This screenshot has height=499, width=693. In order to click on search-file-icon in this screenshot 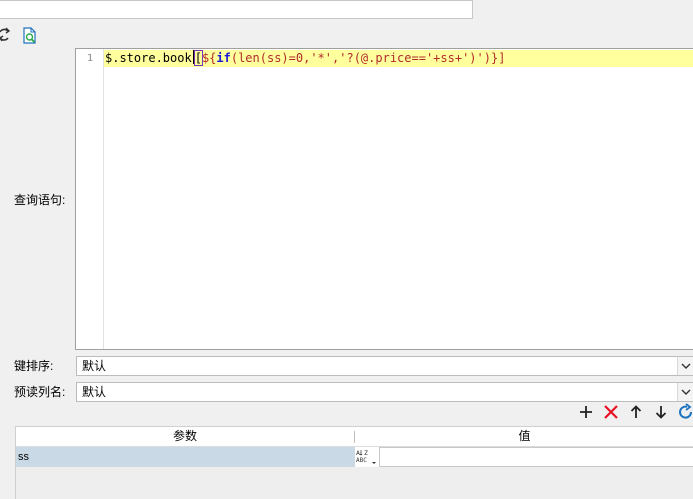, I will do `click(30, 36)`.